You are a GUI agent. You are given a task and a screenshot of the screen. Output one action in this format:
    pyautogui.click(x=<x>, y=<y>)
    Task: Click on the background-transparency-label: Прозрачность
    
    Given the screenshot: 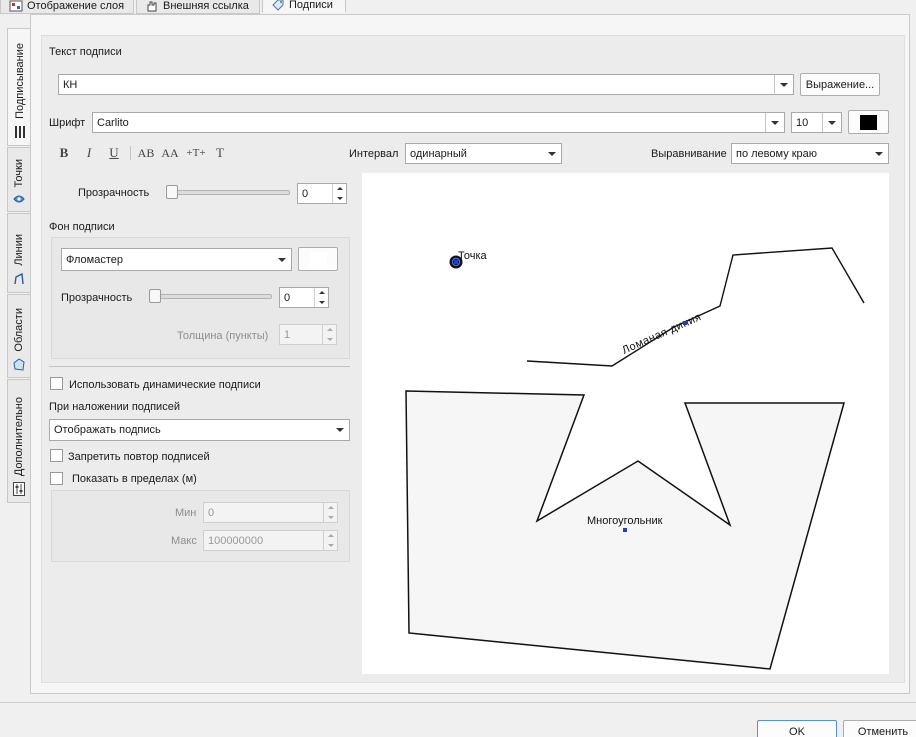 What is the action you would take?
    pyautogui.click(x=97, y=298)
    